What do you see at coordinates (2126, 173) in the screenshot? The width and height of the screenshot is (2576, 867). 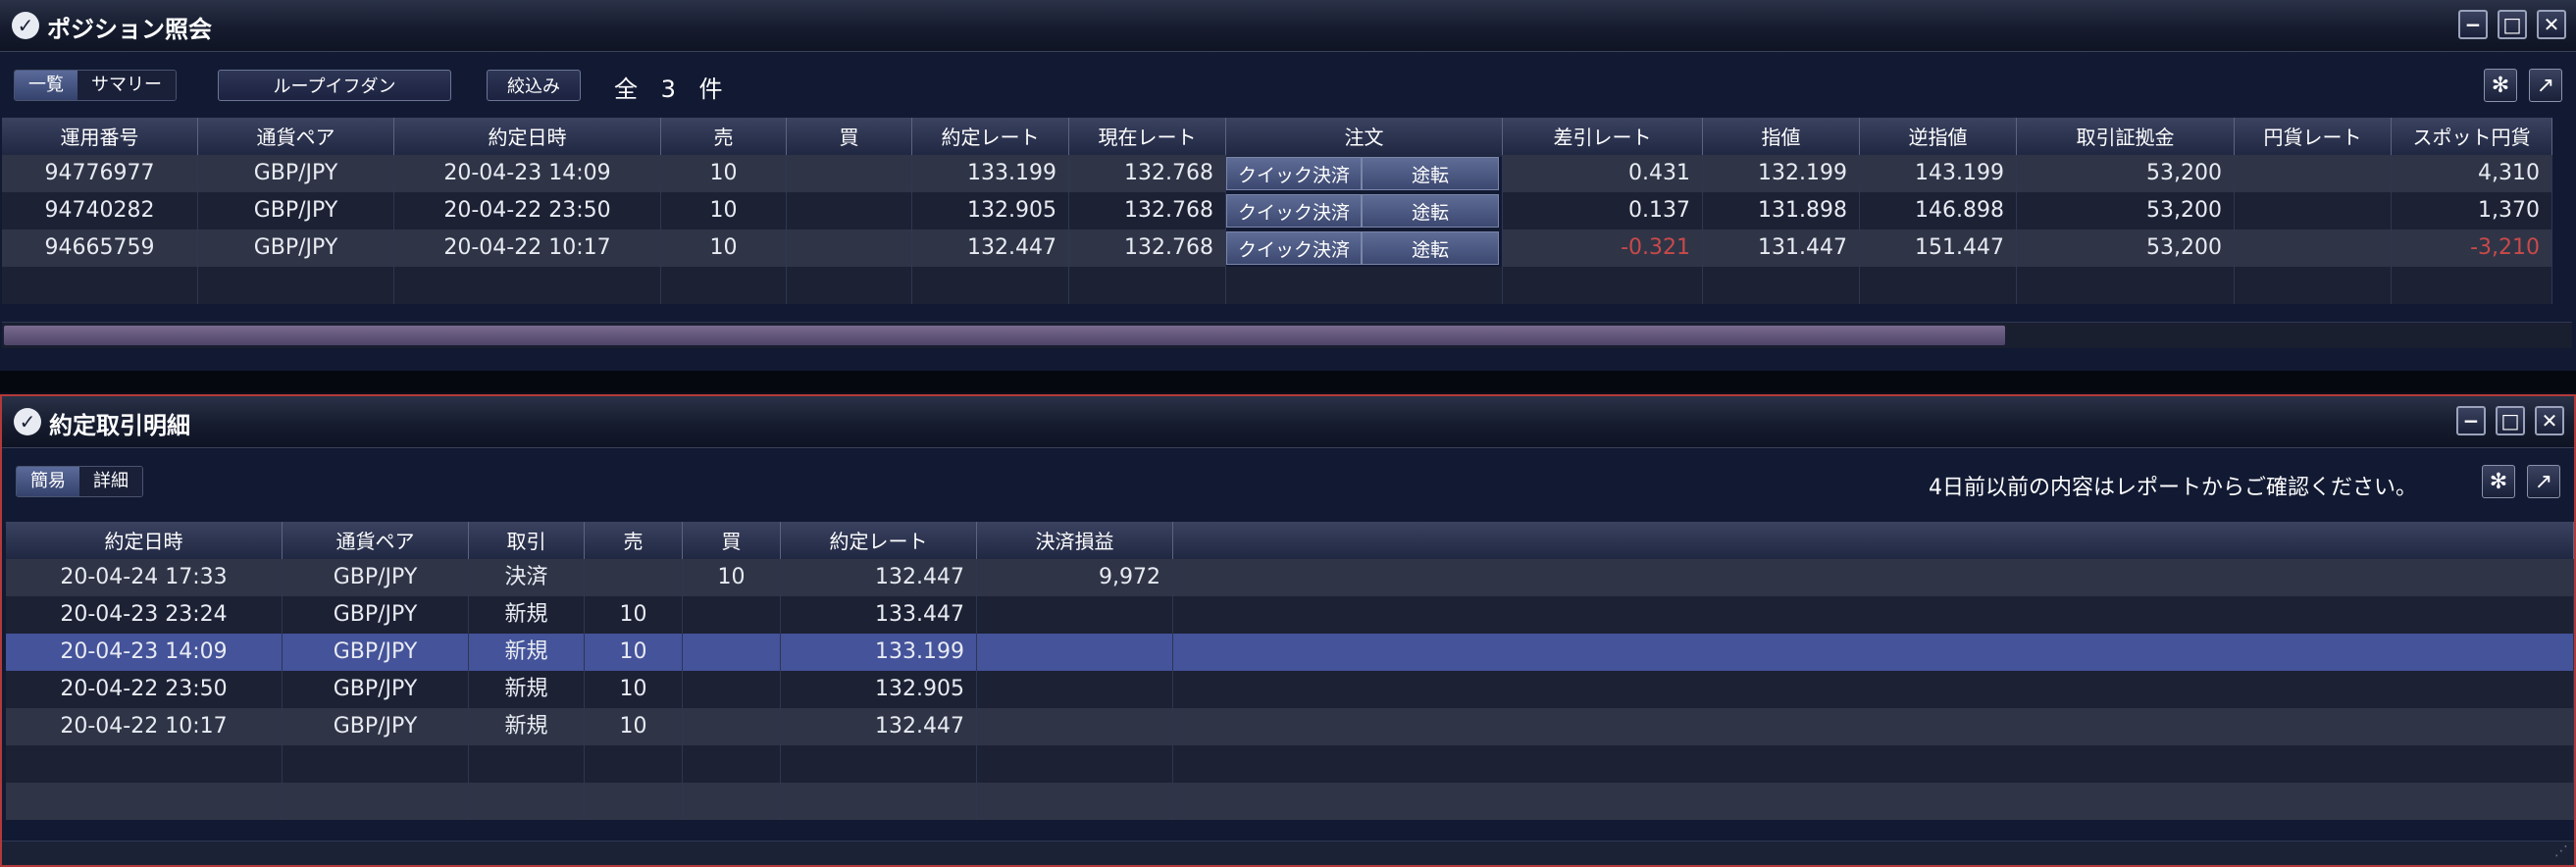 I see `trade-margin: 53,200` at bounding box center [2126, 173].